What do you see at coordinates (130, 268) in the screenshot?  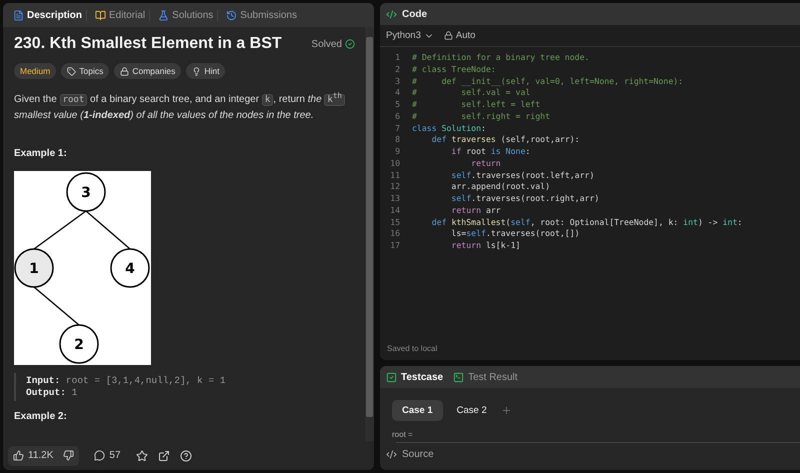 I see `tree-node: 4` at bounding box center [130, 268].